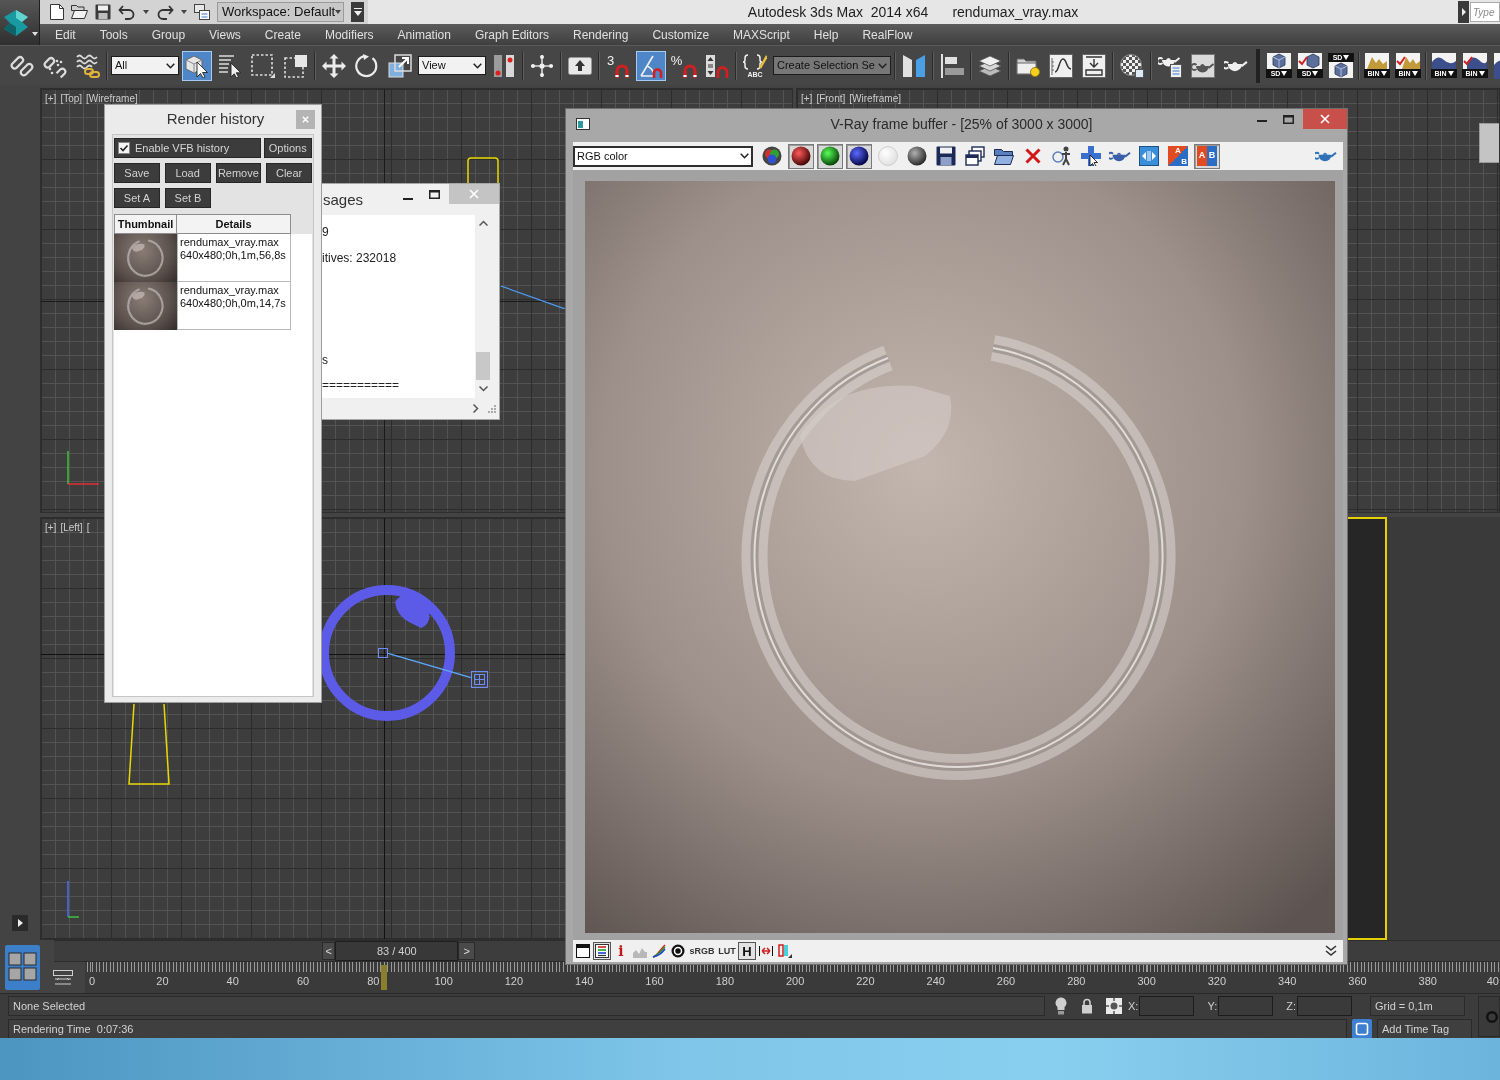 The image size is (1500, 1080). Describe the element at coordinates (349, 34) in the screenshot. I see `menu-item: Modifiers` at that location.